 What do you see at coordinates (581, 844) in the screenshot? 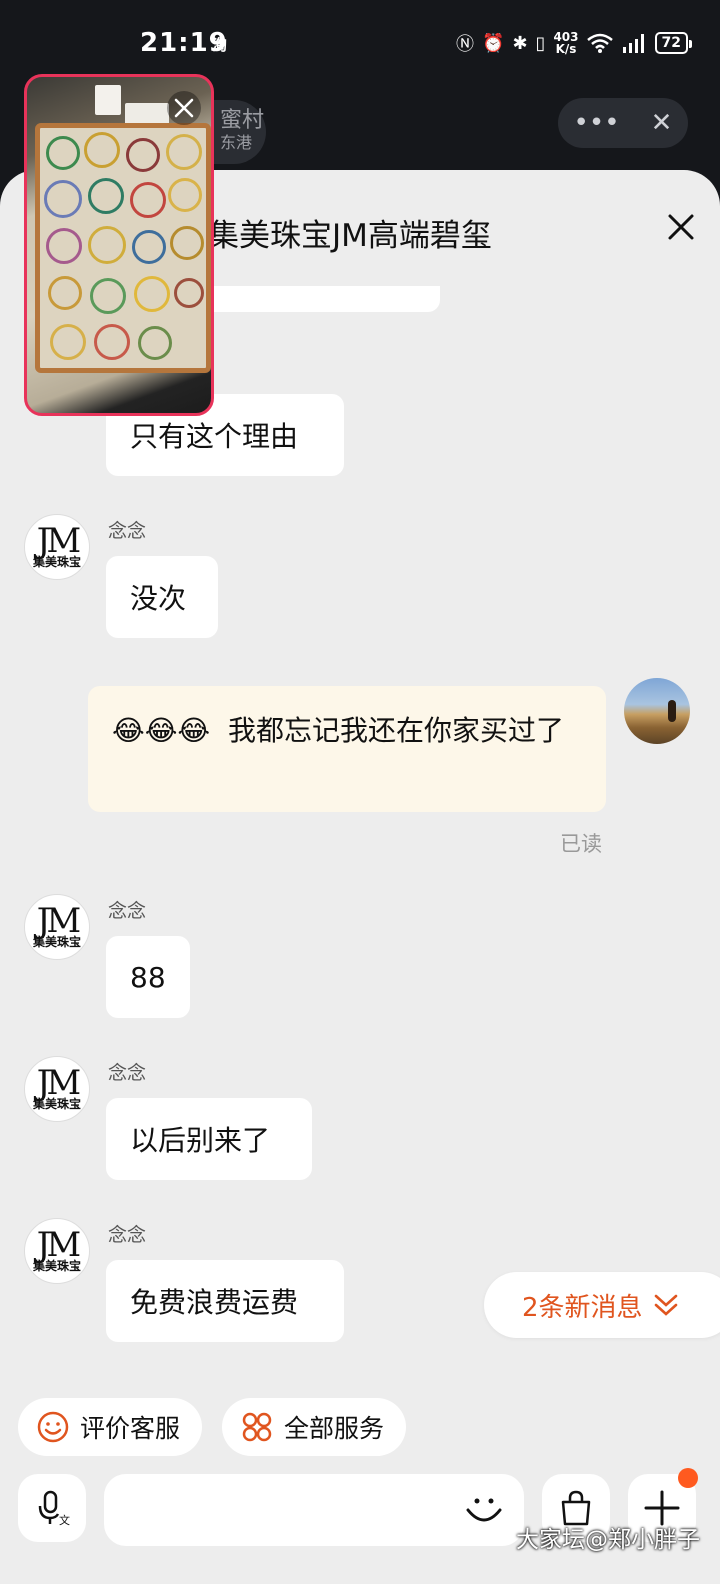
I see `read-status: 已读` at bounding box center [581, 844].